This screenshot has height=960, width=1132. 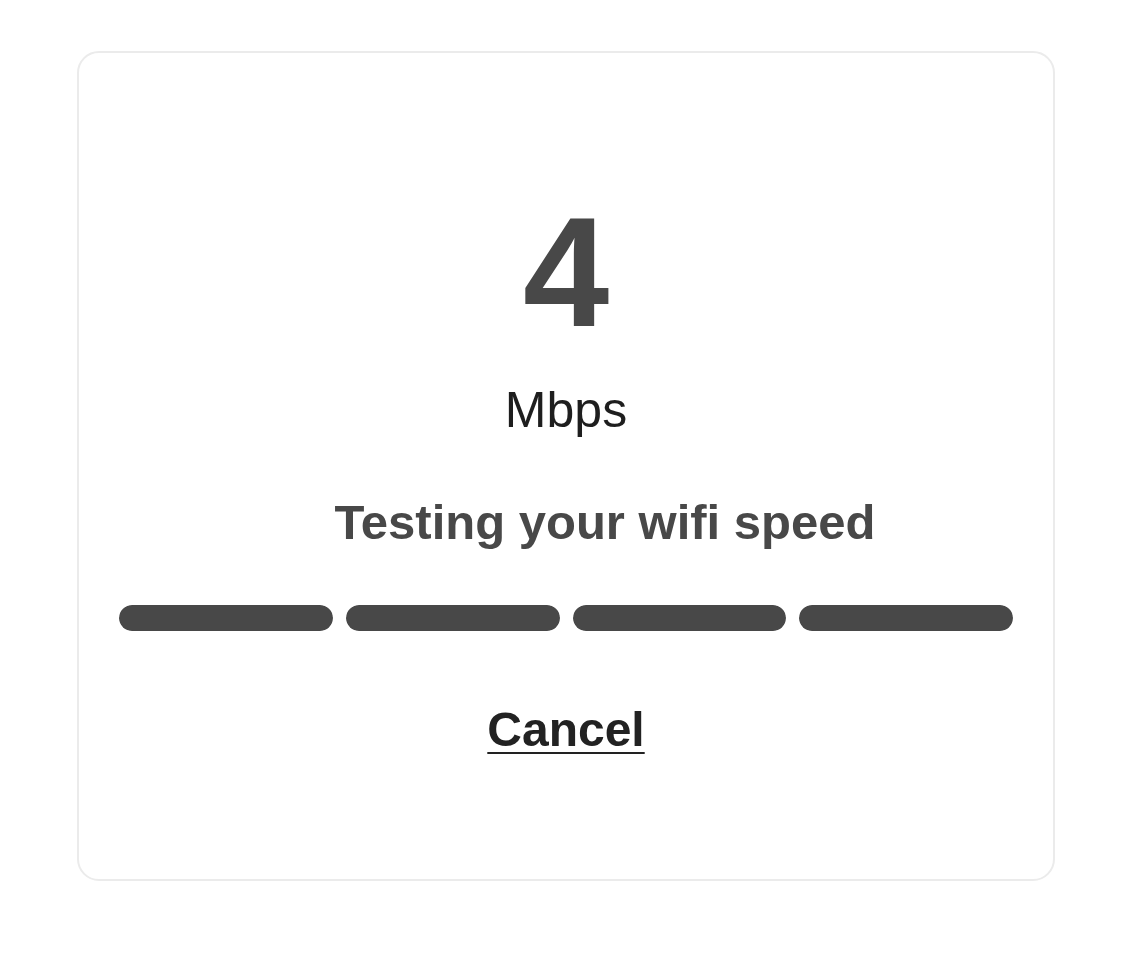 What do you see at coordinates (566, 410) in the screenshot?
I see `speed-unit: Mbps` at bounding box center [566, 410].